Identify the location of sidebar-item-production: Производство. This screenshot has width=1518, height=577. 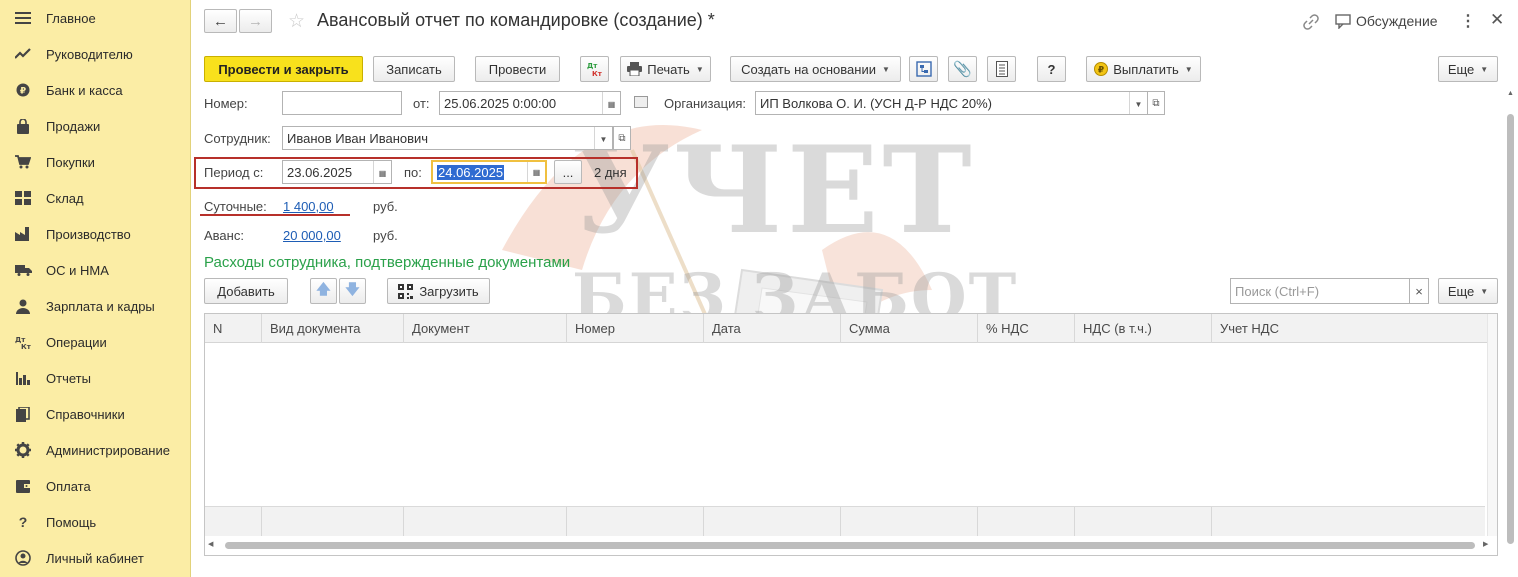
(95, 234).